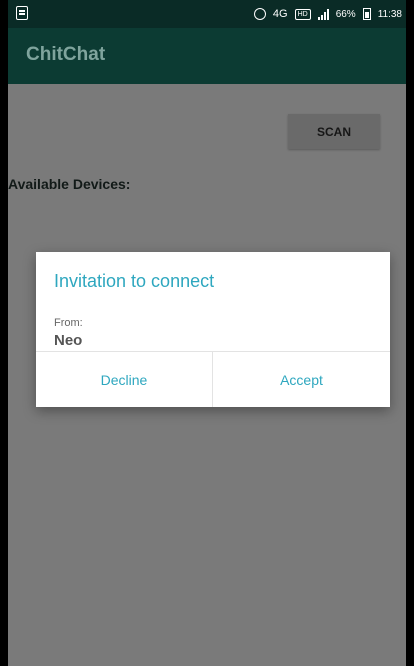 This screenshot has width=414, height=666. I want to click on app-bar: ChitChat, so click(207, 56).